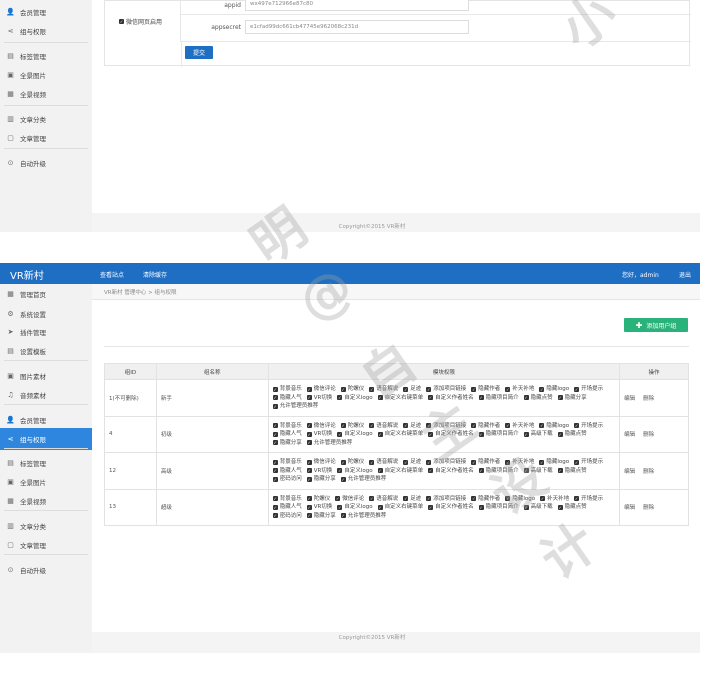  What do you see at coordinates (46, 351) in the screenshot?
I see `sidebar-item: ▤ 设置模板` at bounding box center [46, 351].